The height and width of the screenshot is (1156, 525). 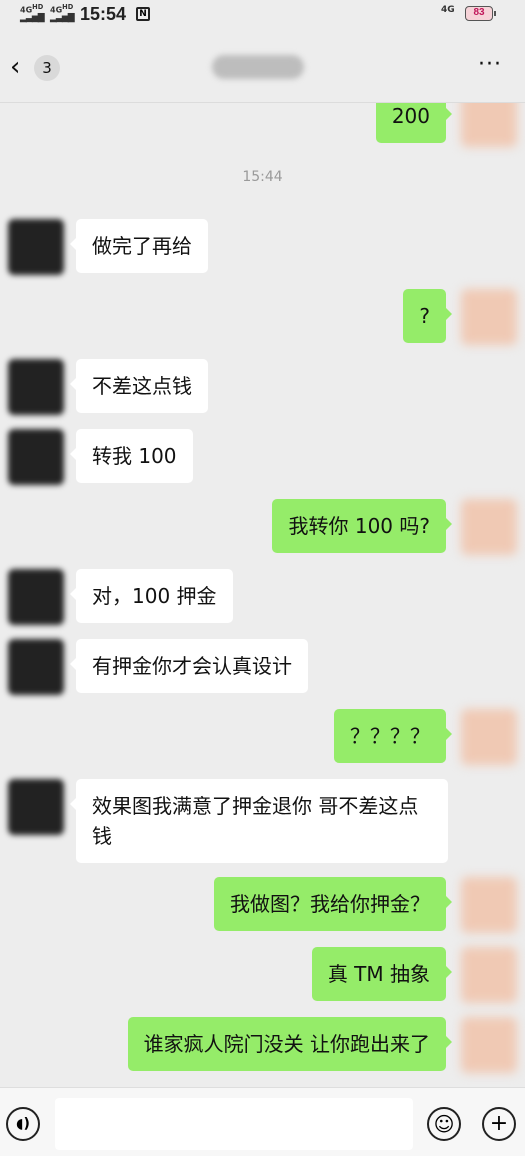 What do you see at coordinates (15, 67) in the screenshot?
I see `back-chevron-icon: ‹` at bounding box center [15, 67].